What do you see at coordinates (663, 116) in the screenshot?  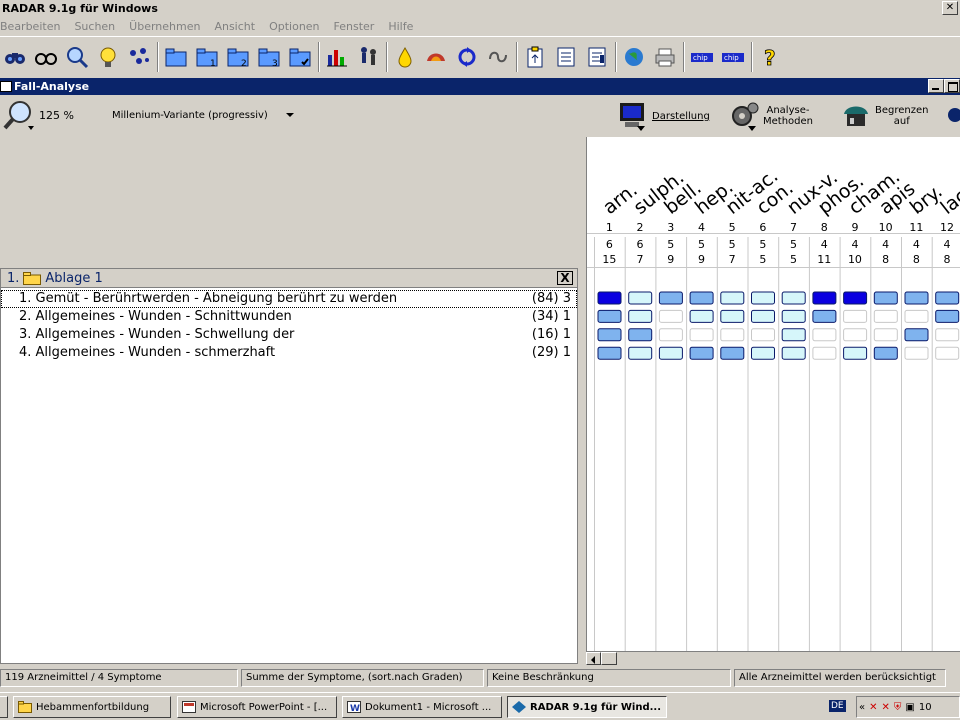 I see `darstellung-button: Darstellung` at bounding box center [663, 116].